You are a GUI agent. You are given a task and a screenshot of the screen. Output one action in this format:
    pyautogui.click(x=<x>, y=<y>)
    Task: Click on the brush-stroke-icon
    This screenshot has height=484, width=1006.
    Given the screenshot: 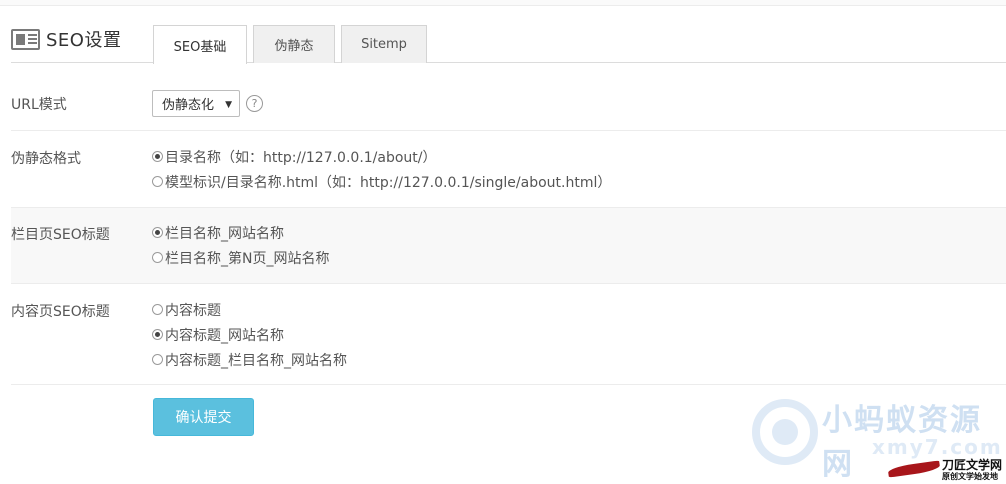 What is the action you would take?
    pyautogui.click(x=914, y=469)
    